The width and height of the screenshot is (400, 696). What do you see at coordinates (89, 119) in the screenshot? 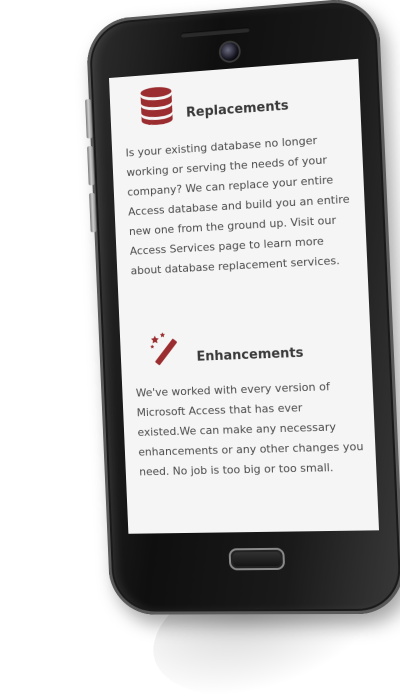
I see `volume-up-button` at bounding box center [89, 119].